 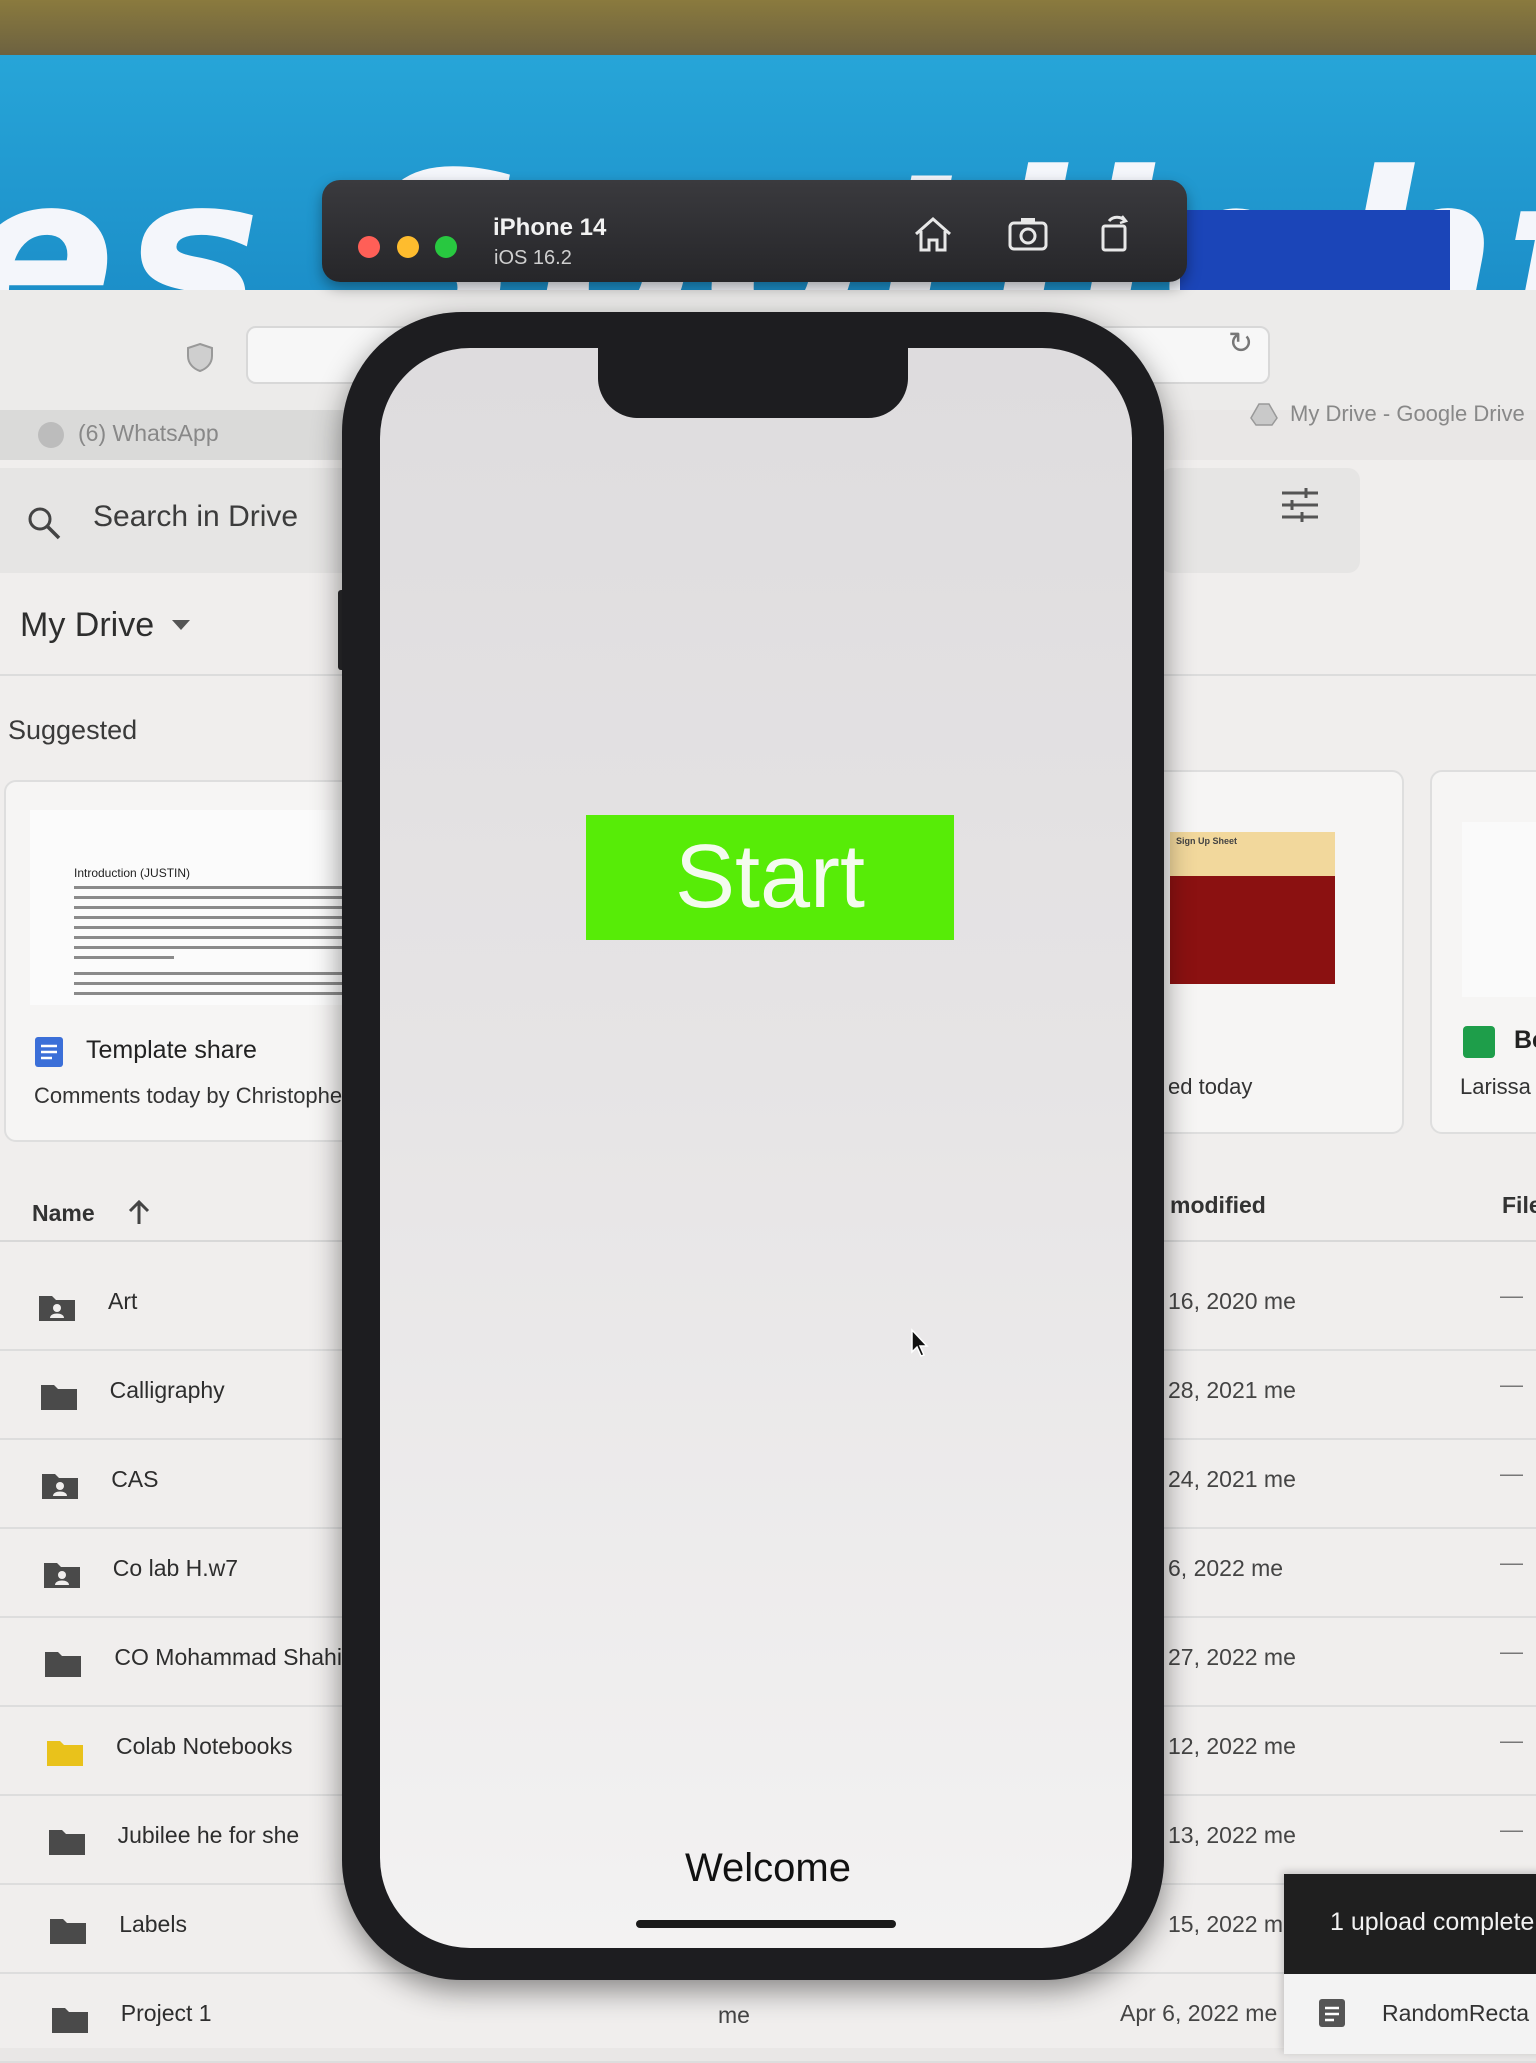 What do you see at coordinates (195, 517) in the screenshot?
I see `search-input: Search in Drive` at bounding box center [195, 517].